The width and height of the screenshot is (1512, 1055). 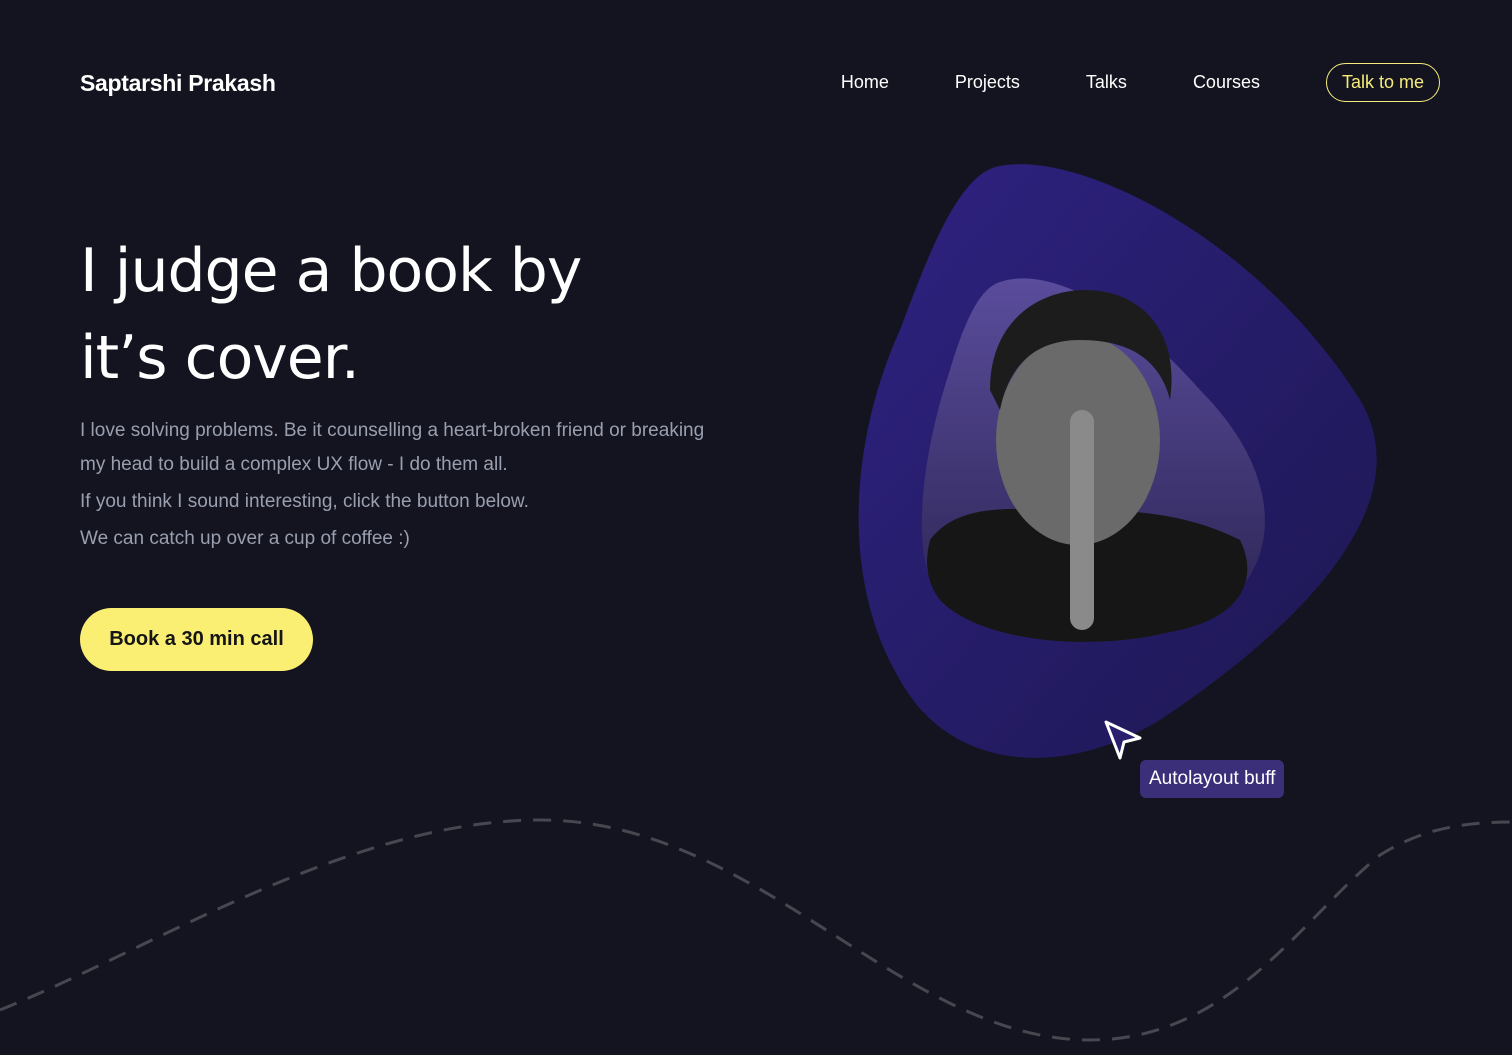 What do you see at coordinates (178, 83) in the screenshot?
I see `site-logo: Saptarshi Prakash` at bounding box center [178, 83].